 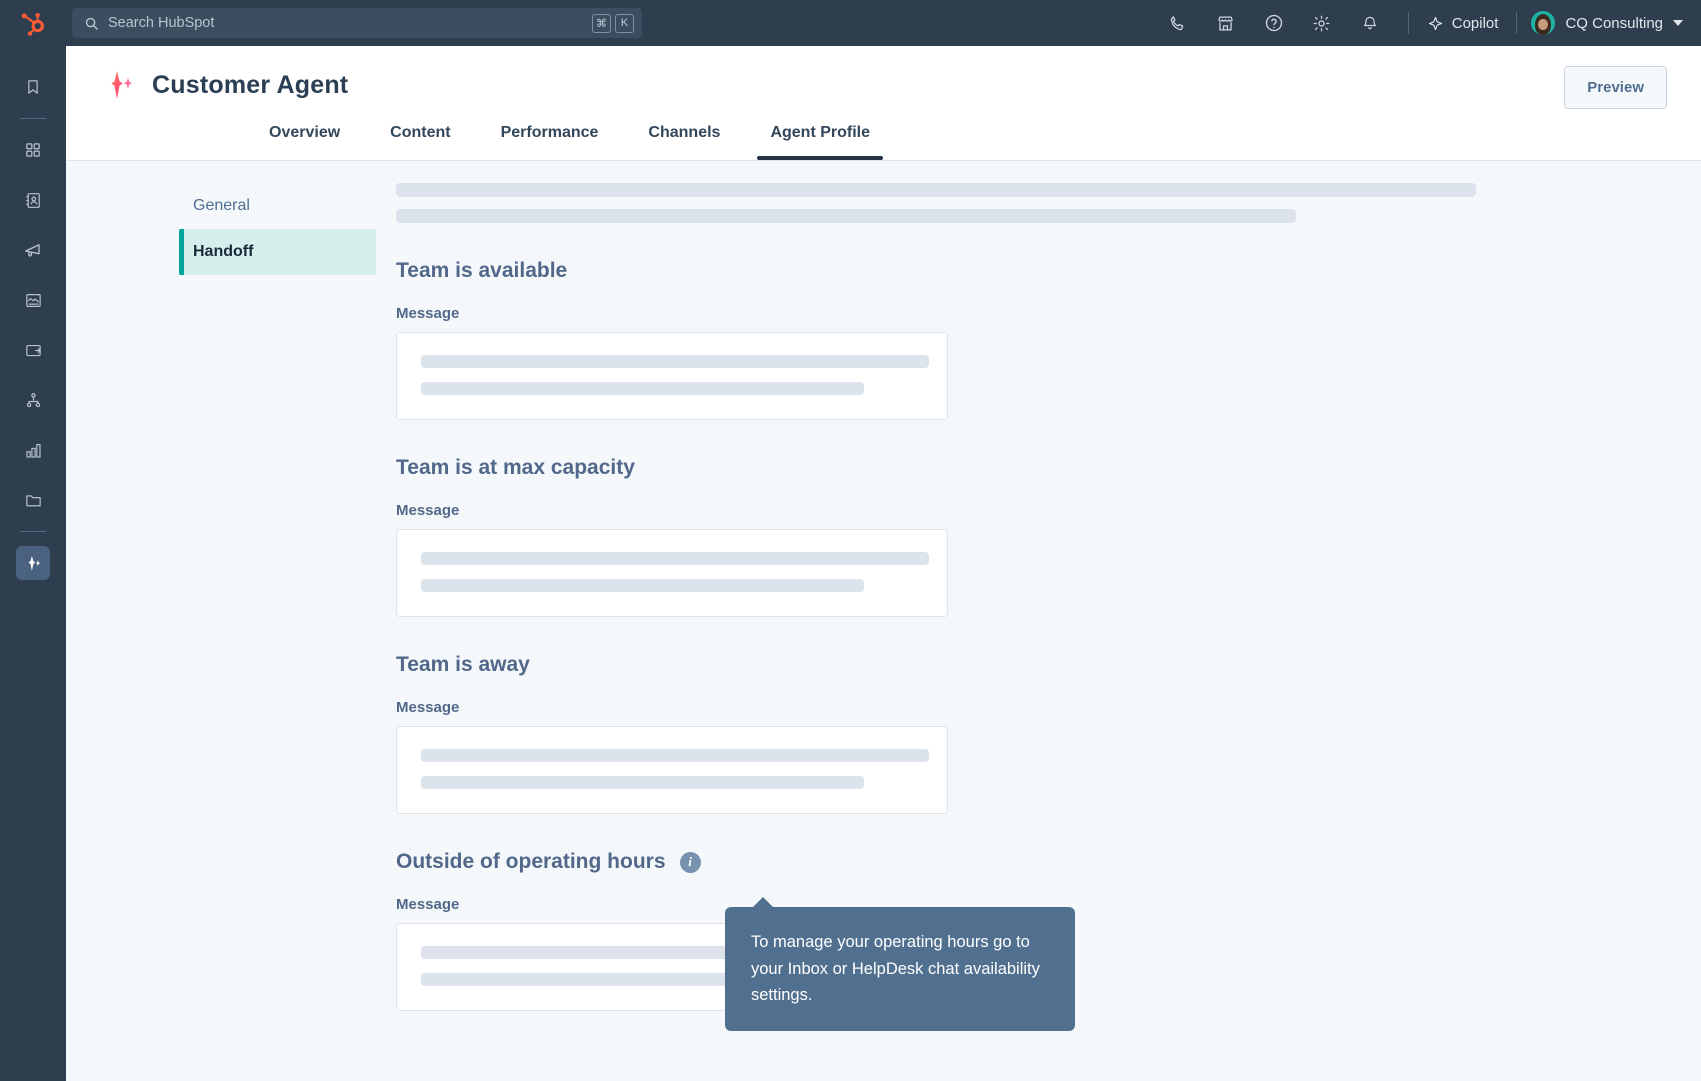 What do you see at coordinates (690, 862) in the screenshot?
I see `info-icon: i` at bounding box center [690, 862].